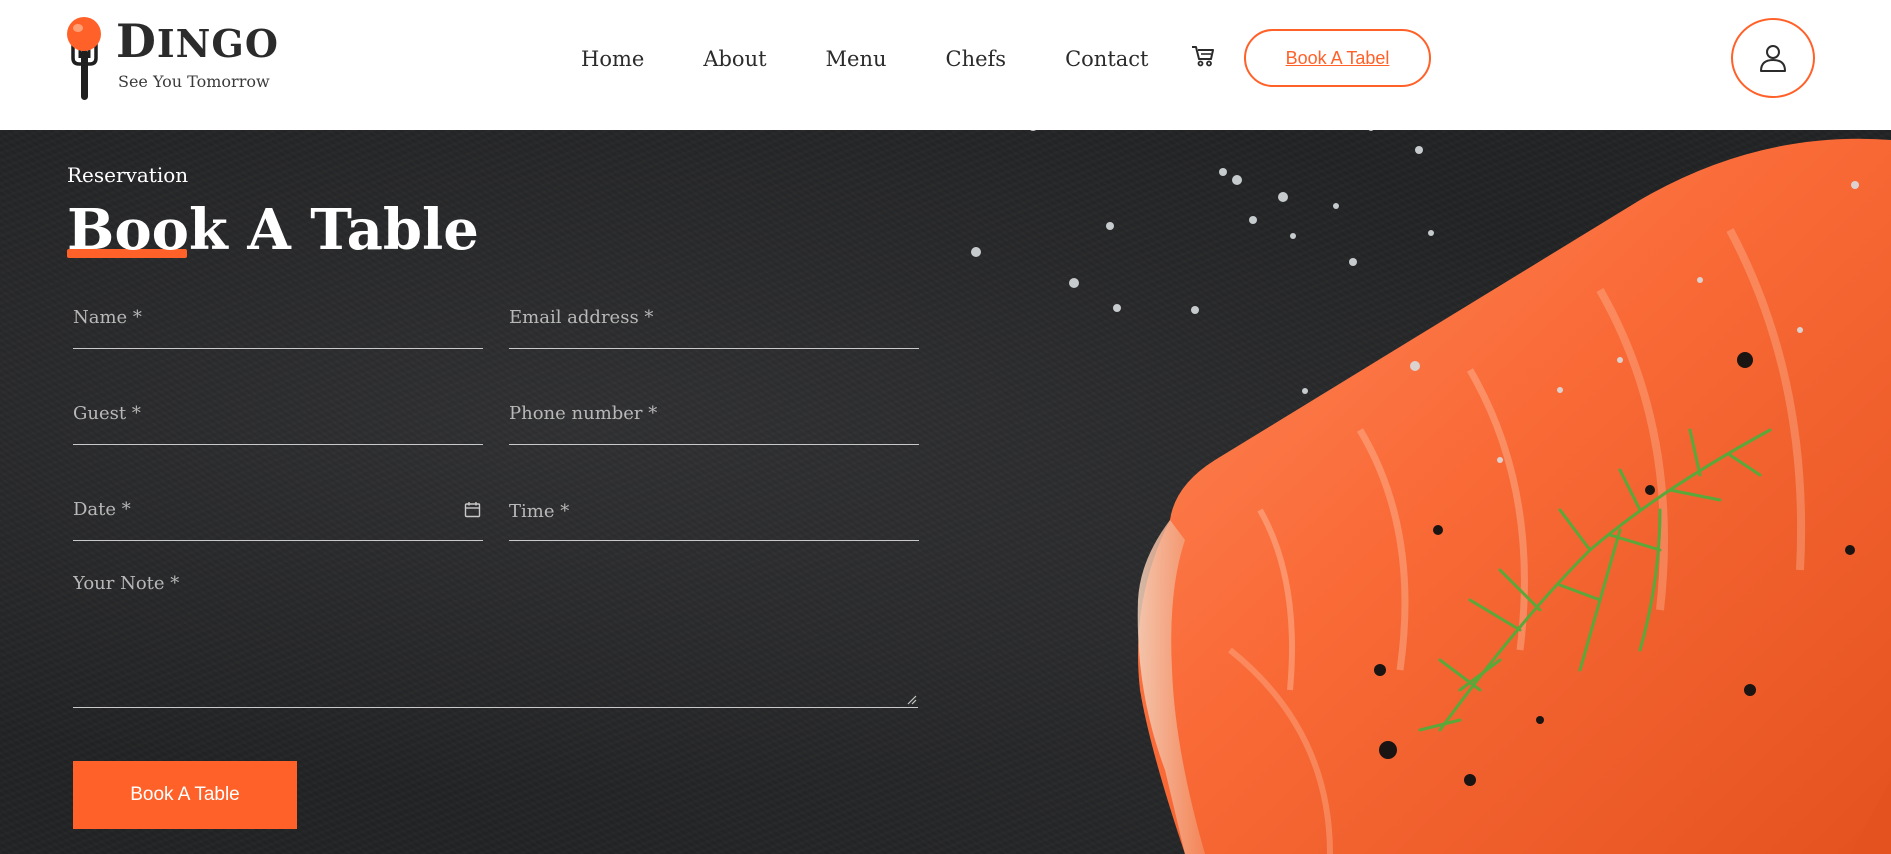 The image size is (1891, 854). Describe the element at coordinates (612, 59) in the screenshot. I see `nav-home: Home` at that location.